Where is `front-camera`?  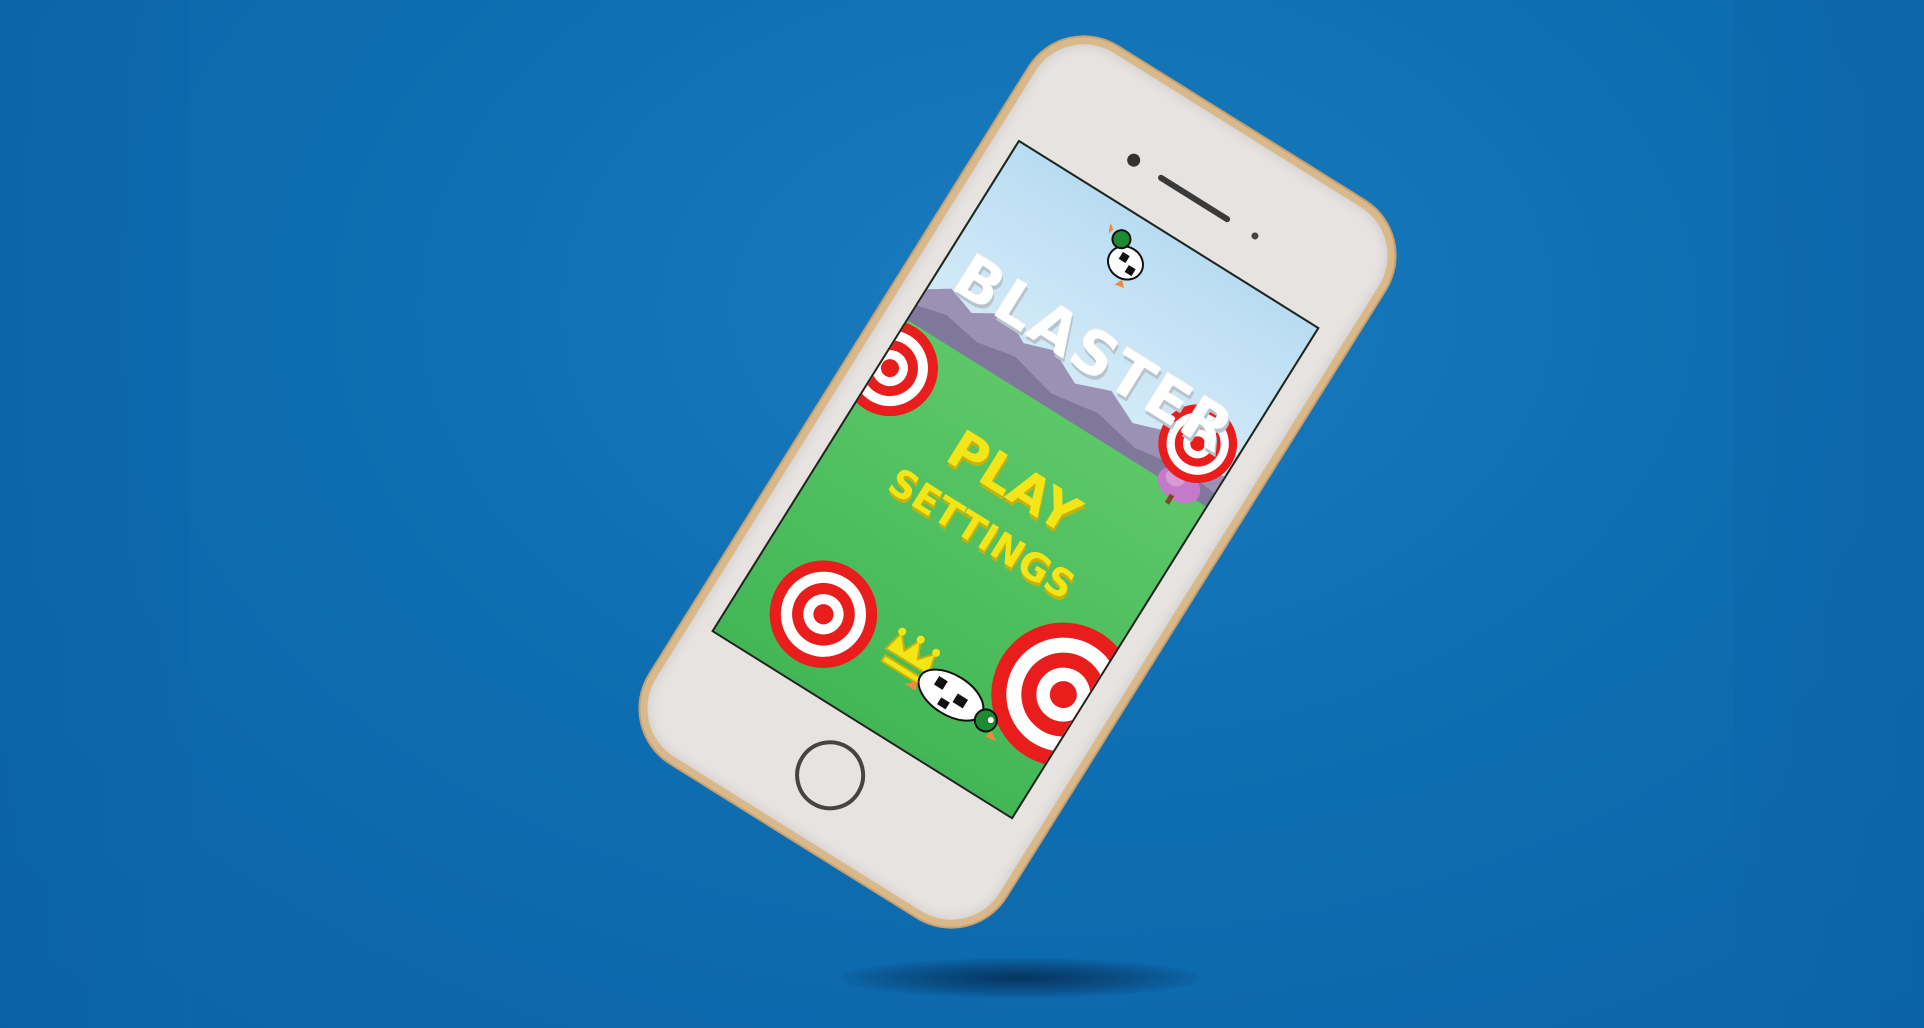
front-camera is located at coordinates (1133, 160).